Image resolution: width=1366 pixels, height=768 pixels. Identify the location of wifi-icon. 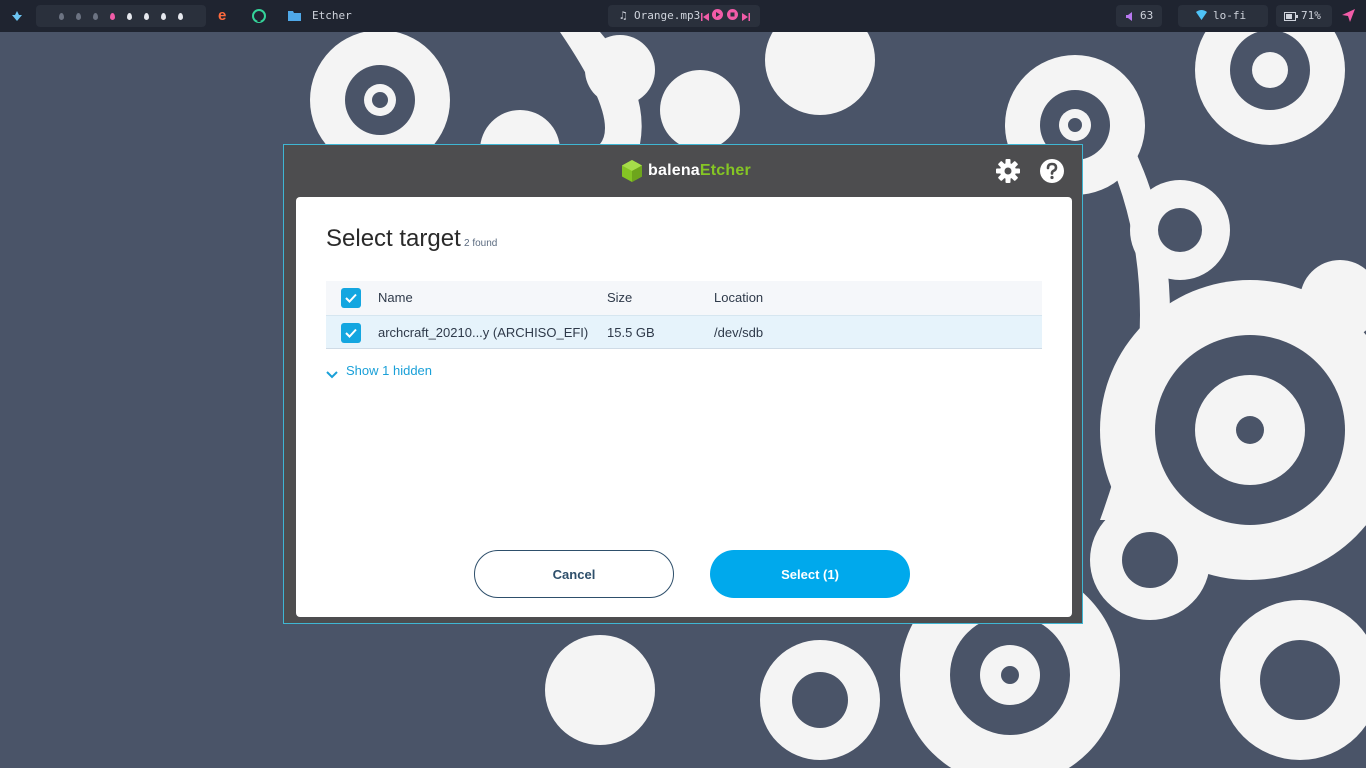
(1201, 15).